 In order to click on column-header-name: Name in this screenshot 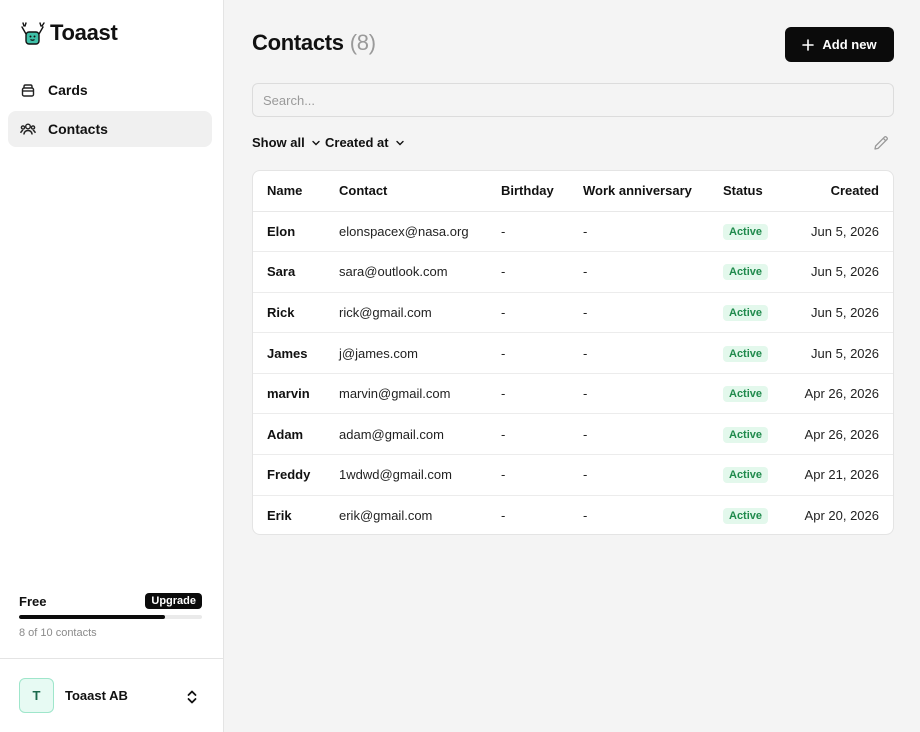, I will do `click(296, 191)`.